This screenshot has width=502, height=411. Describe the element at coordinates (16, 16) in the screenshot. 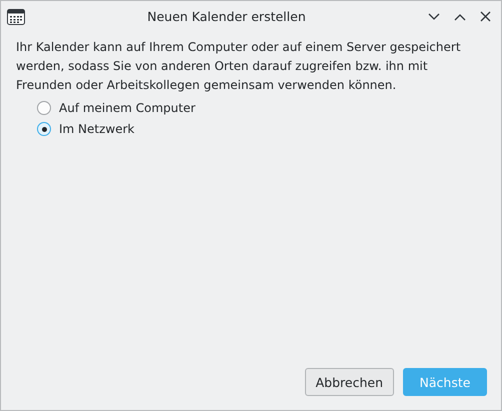

I see `calendar-icon` at that location.